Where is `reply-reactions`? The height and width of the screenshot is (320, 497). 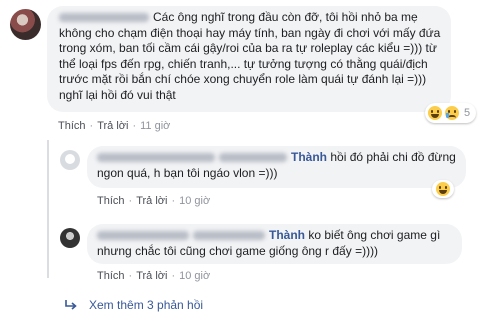
reply-reactions is located at coordinates (443, 189).